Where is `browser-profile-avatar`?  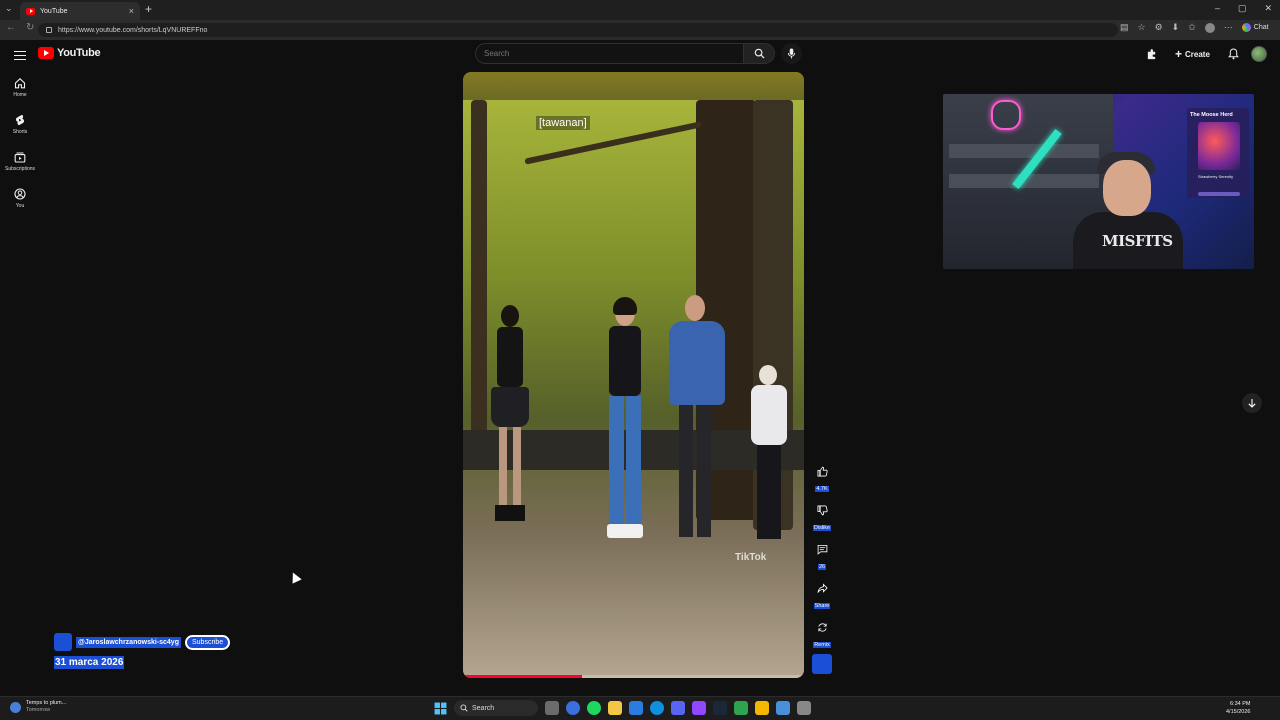
browser-profile-avatar is located at coordinates (1209, 27).